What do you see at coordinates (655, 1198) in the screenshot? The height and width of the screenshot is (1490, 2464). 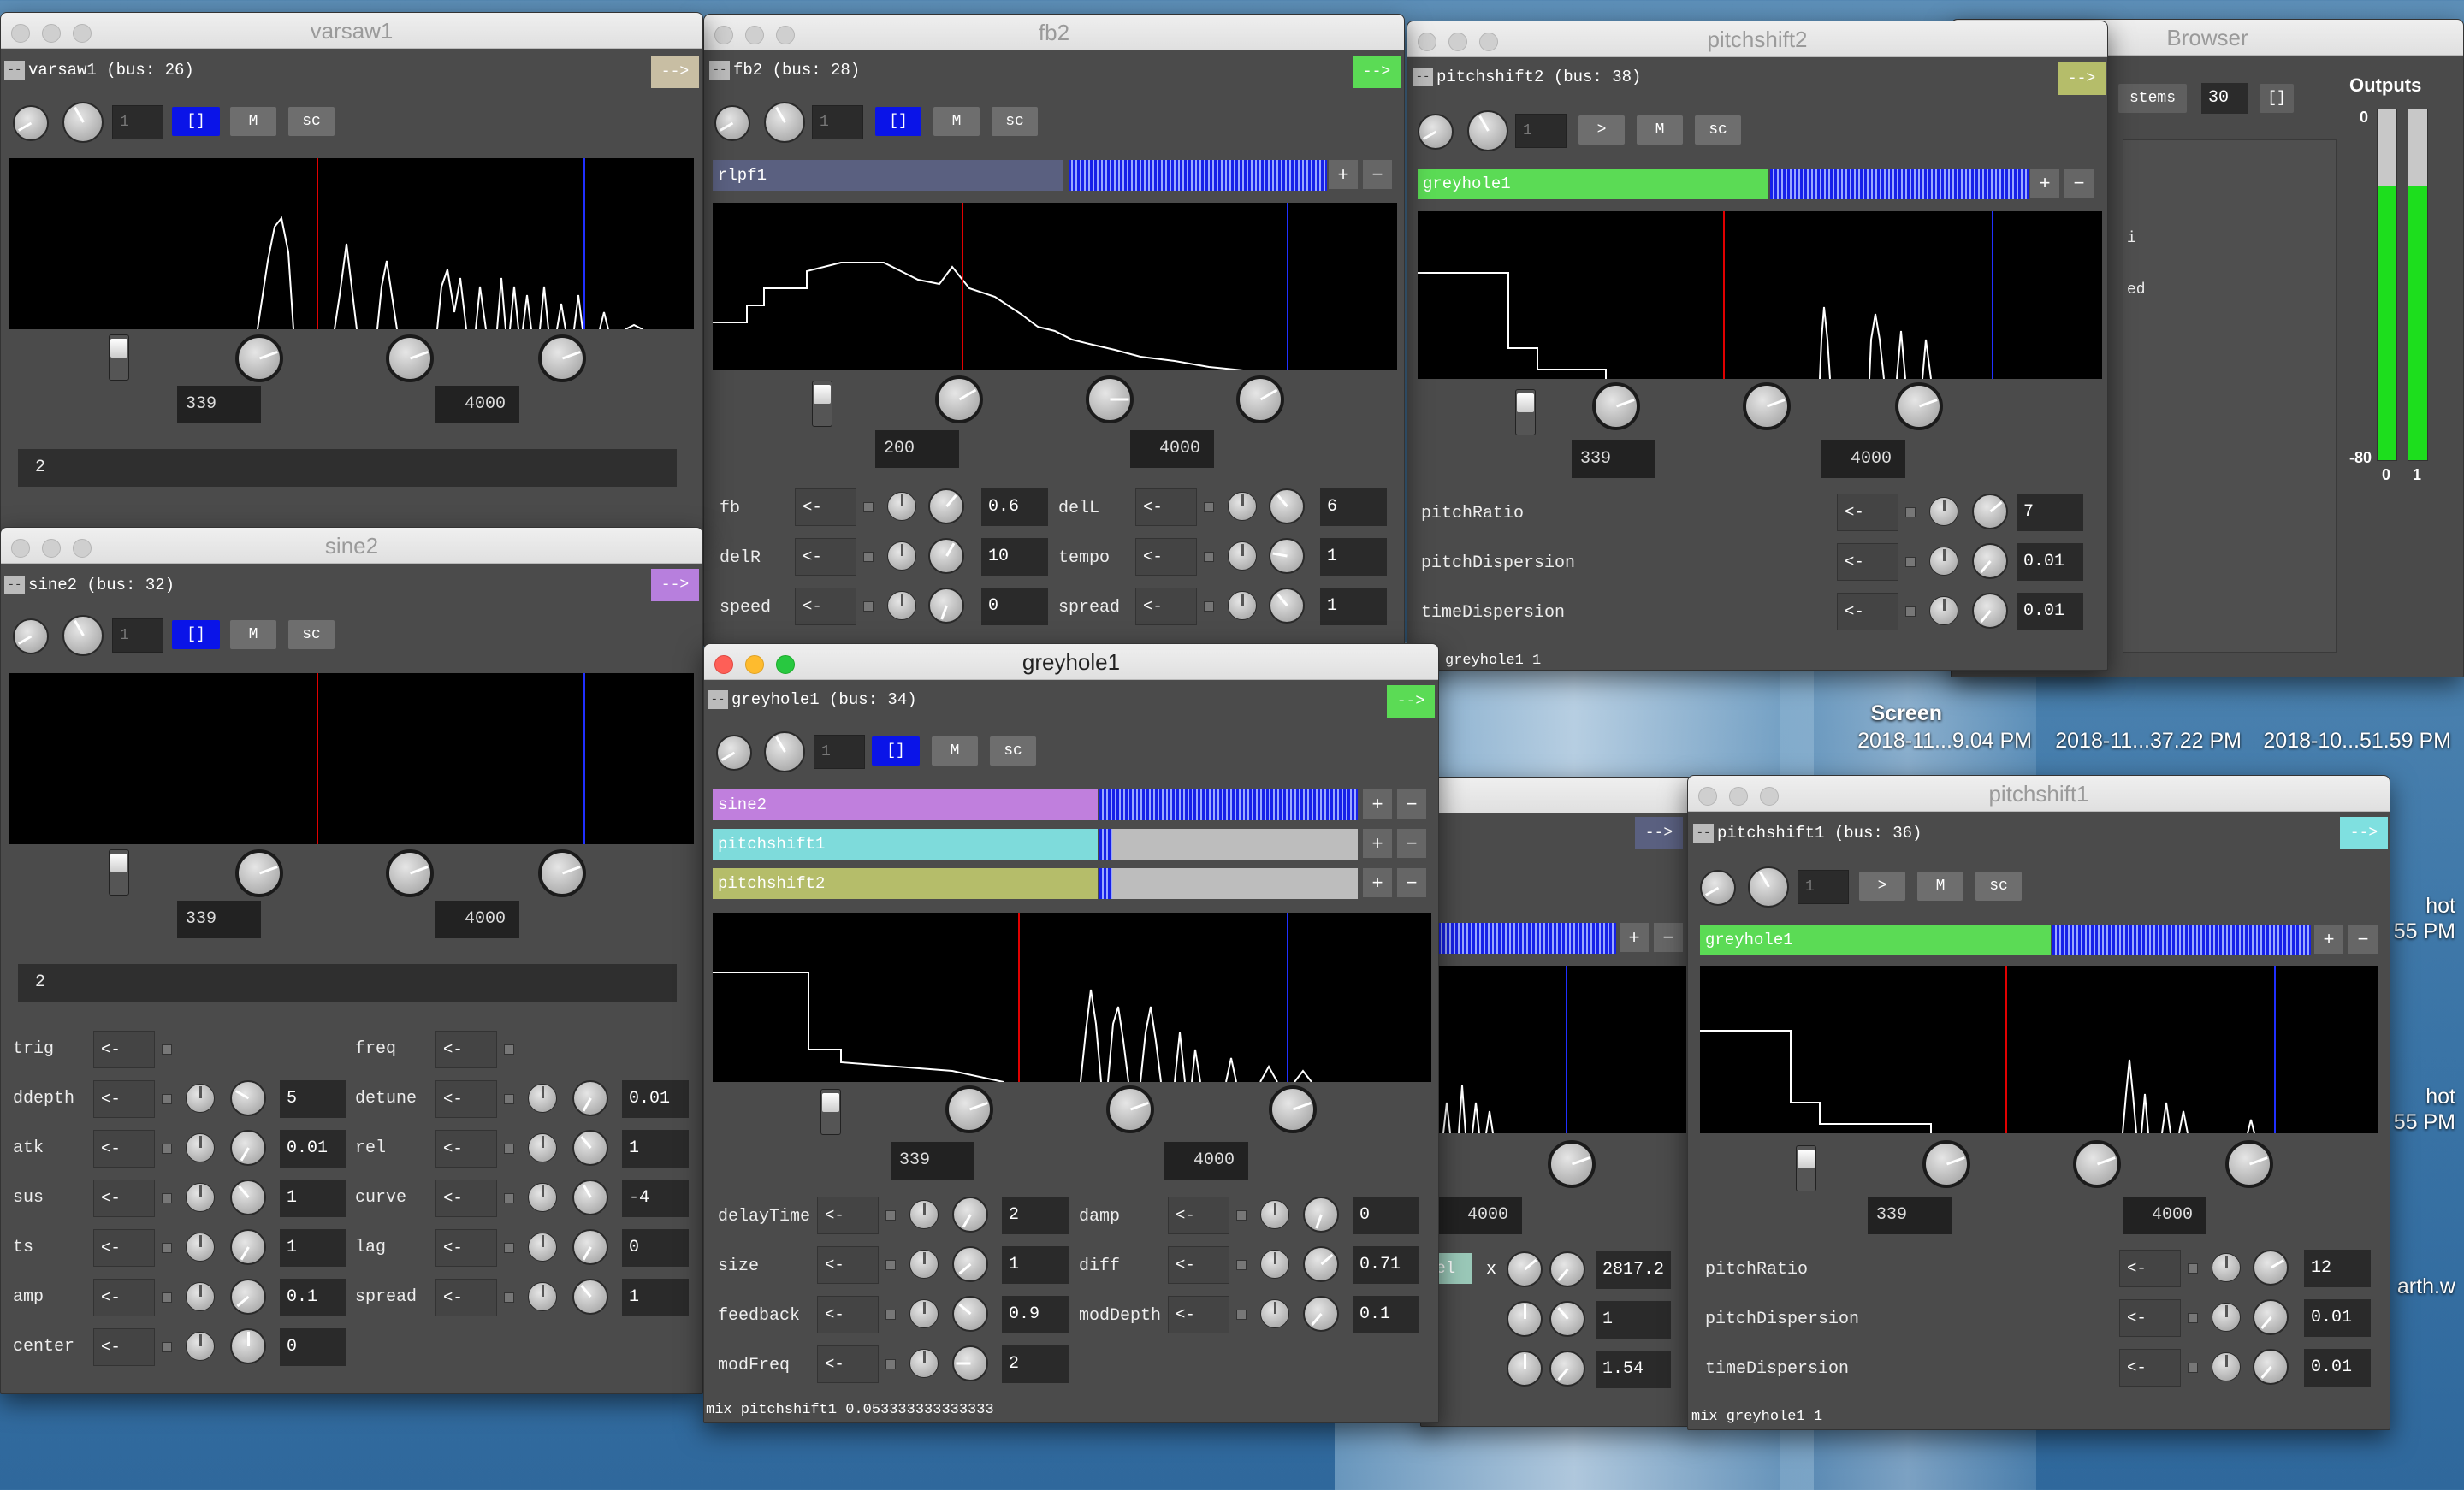 I see `param-value-curve: -4` at bounding box center [655, 1198].